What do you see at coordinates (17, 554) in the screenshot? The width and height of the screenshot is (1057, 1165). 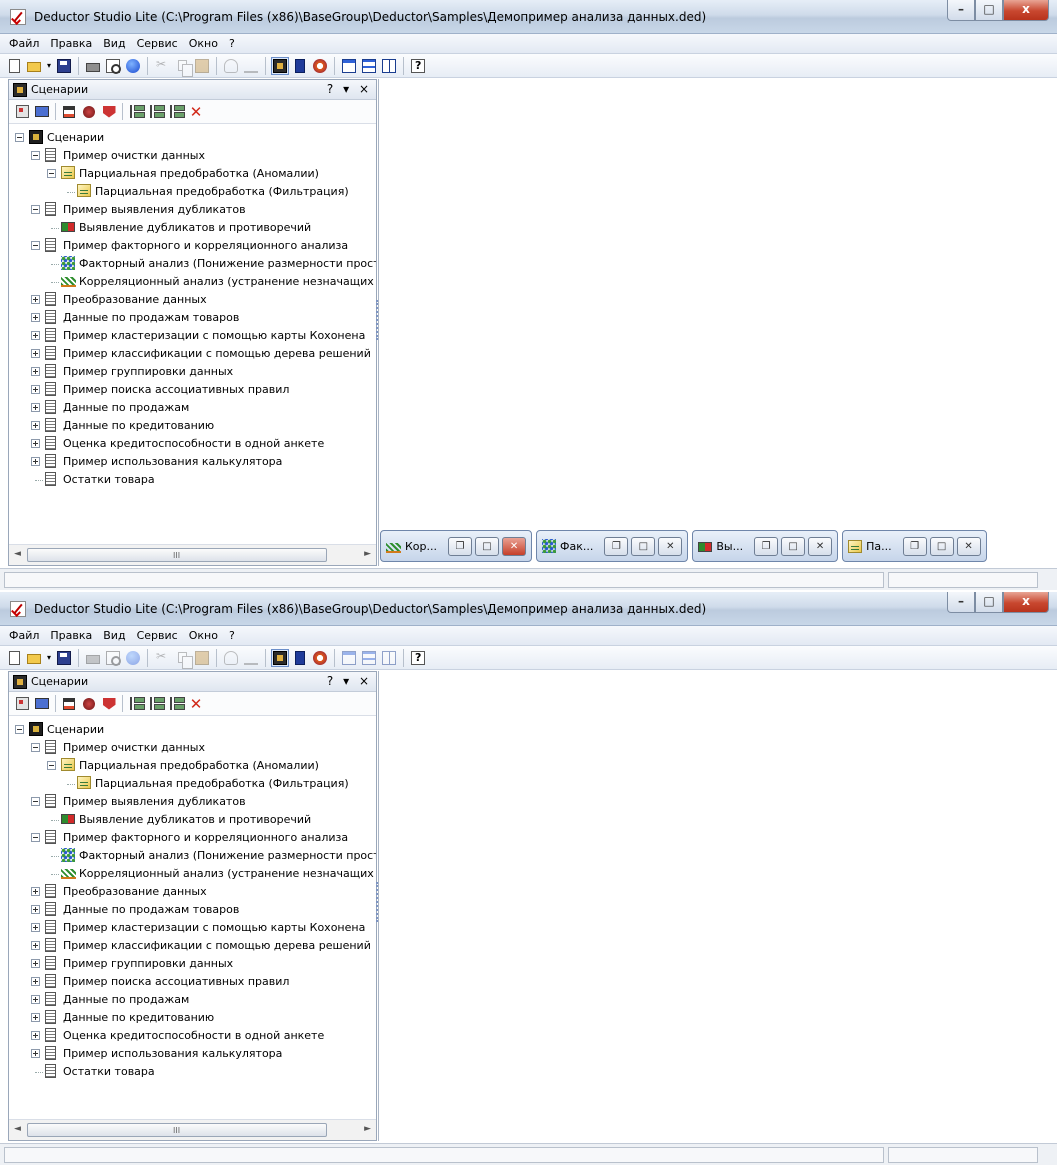 I see `scroll-left-icon: ◄` at bounding box center [17, 554].